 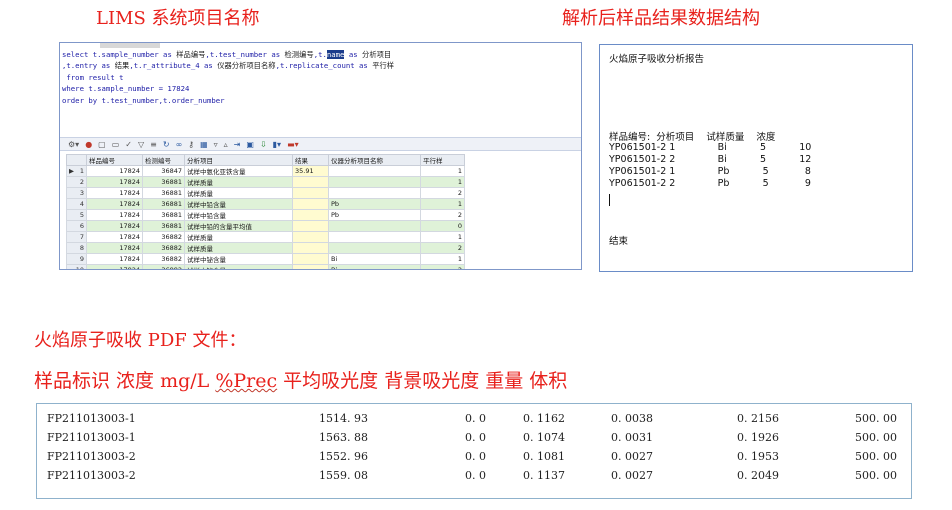 I want to click on grid-cell-result: 35.91, so click(x=310, y=171).